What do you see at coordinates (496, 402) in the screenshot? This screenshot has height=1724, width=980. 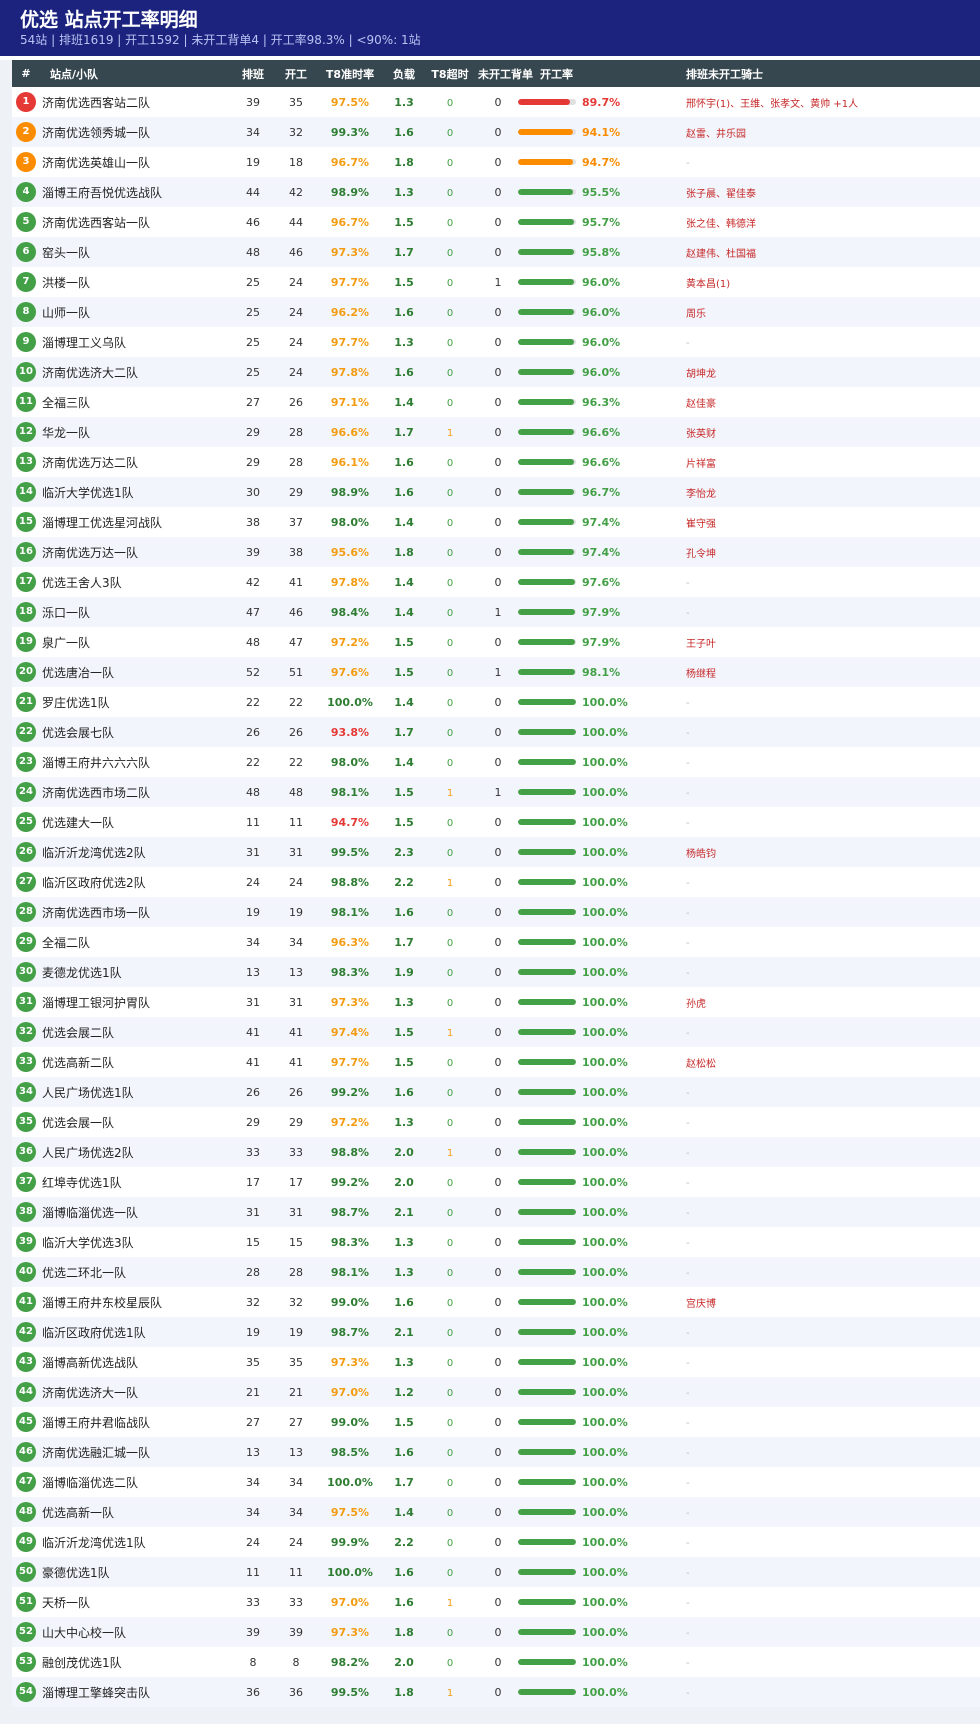 I see `table-row: 11 全福三队 27 26 97.1% 1.4 0 0 96.3% 赵佳豪` at bounding box center [496, 402].